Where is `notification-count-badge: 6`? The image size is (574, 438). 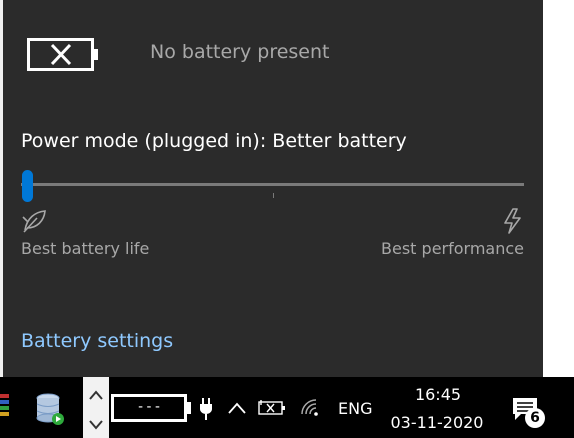 notification-count-badge: 6 is located at coordinates (535, 418).